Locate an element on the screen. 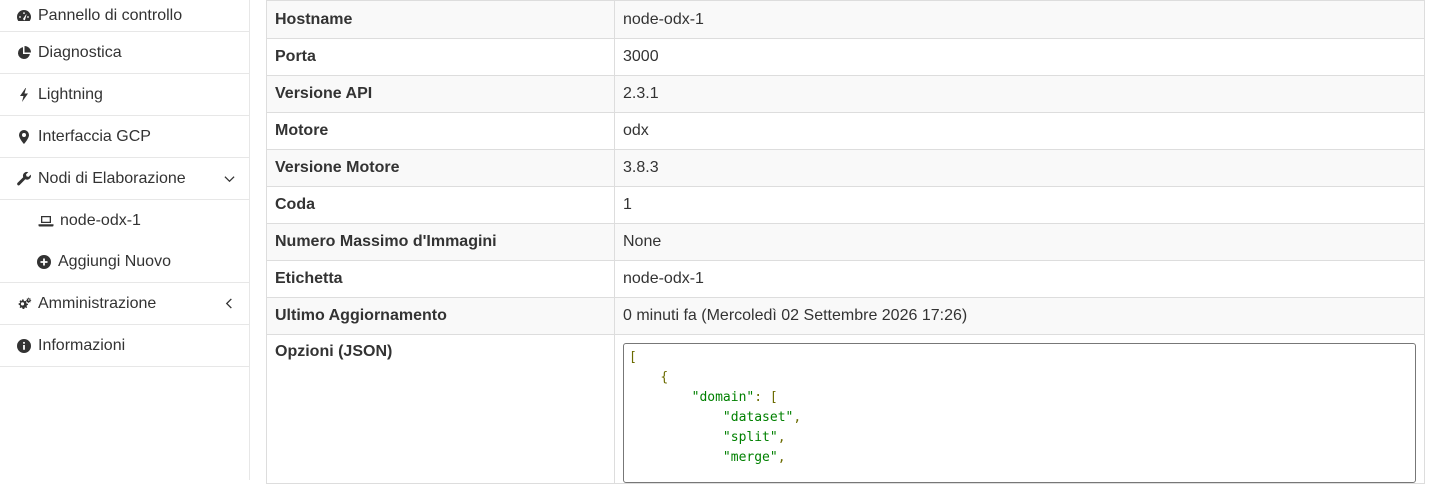 Image resolution: width=1440 pixels, height=484 pixels. sidebar-item-processing-nodes: Nodi di Elaborazione is located at coordinates (124, 179).